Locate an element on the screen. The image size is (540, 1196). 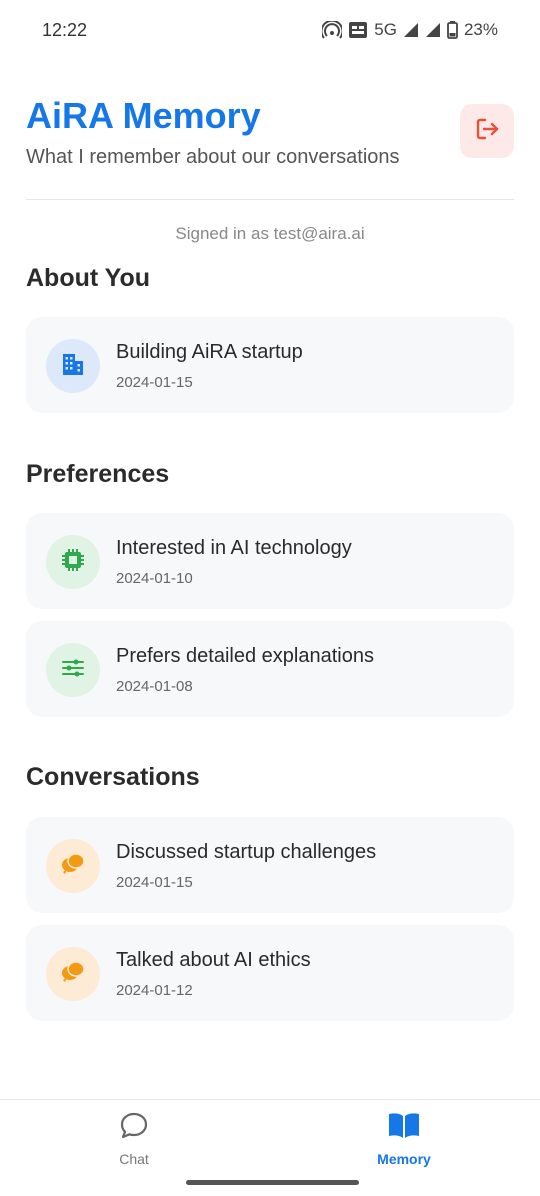
nav-item-chat: Chat is located at coordinates (134, 1138).